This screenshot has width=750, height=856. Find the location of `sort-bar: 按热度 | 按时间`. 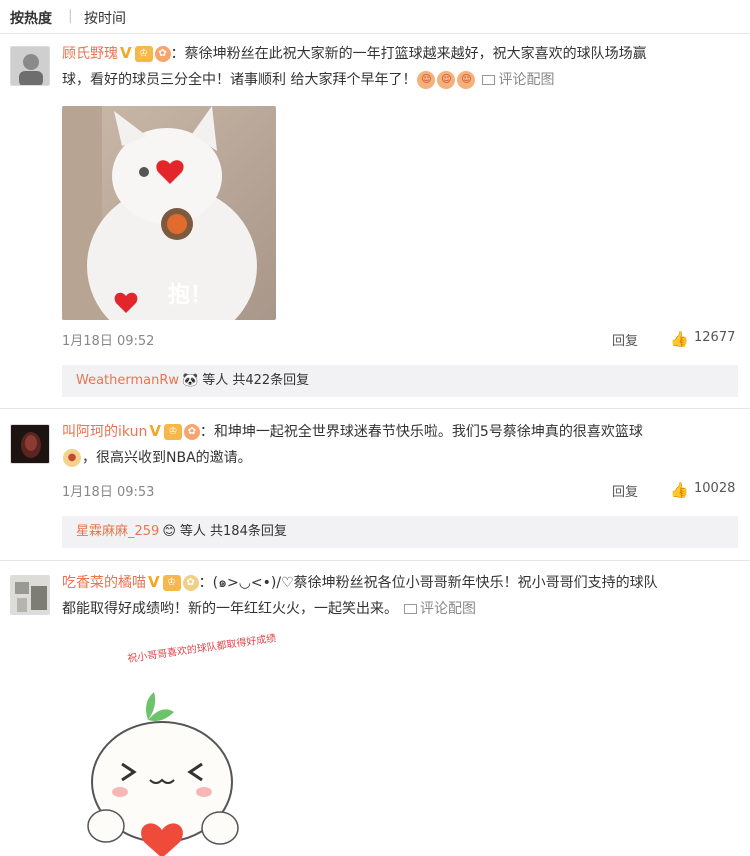

sort-bar: 按热度 | 按时间 is located at coordinates (375, 17).